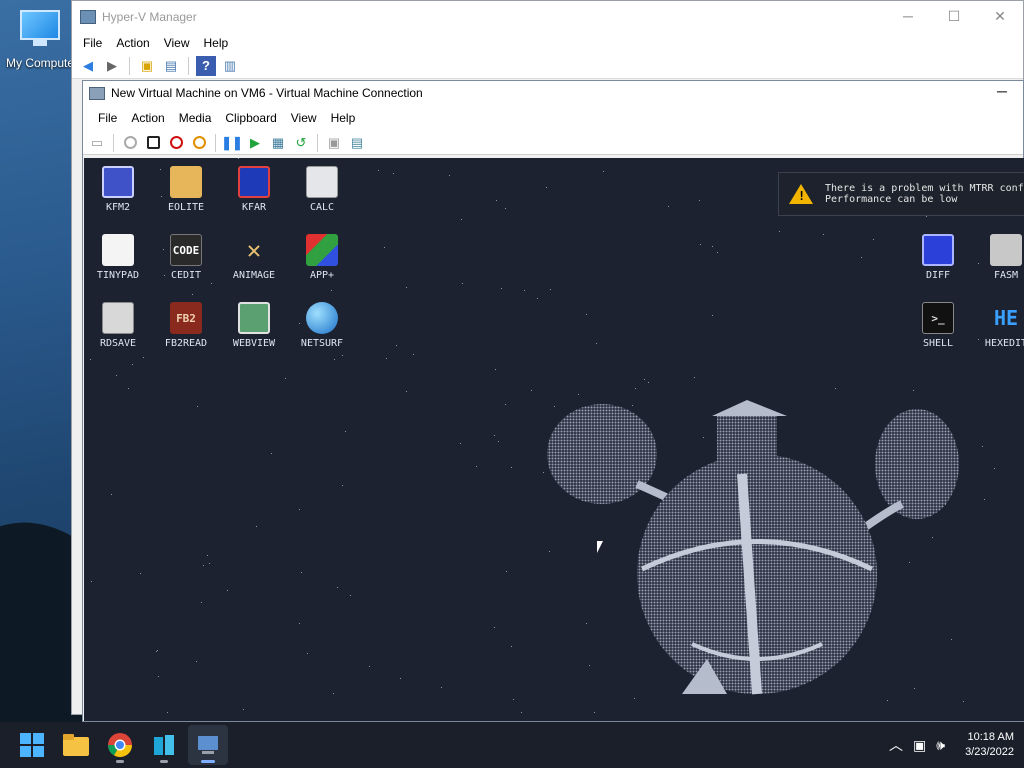 Image resolution: width=1024 pixels, height=768 pixels. What do you see at coordinates (278, 143) in the screenshot?
I see `checkpoint-icon: ▦` at bounding box center [278, 143].